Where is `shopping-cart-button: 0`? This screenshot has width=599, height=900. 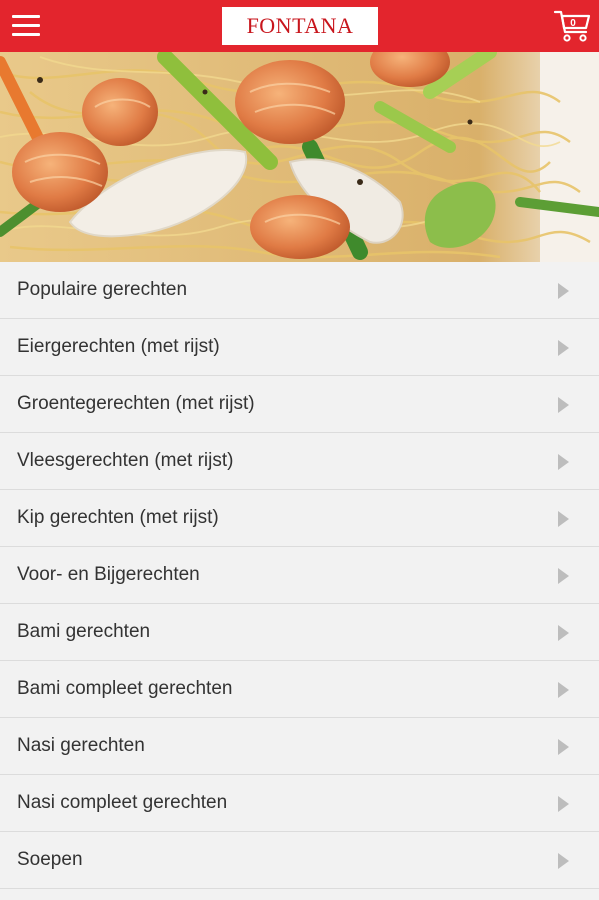
shopping-cart-button: 0 is located at coordinates (573, 26).